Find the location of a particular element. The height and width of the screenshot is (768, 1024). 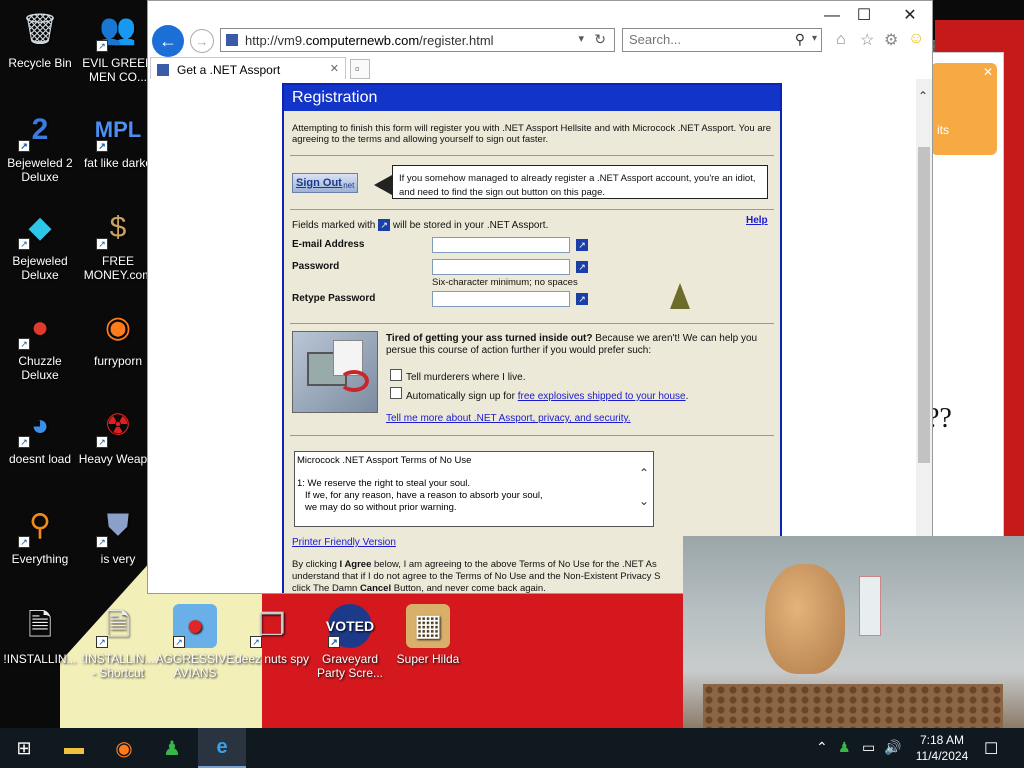

ie-icon: e is located at coordinates (222, 746).